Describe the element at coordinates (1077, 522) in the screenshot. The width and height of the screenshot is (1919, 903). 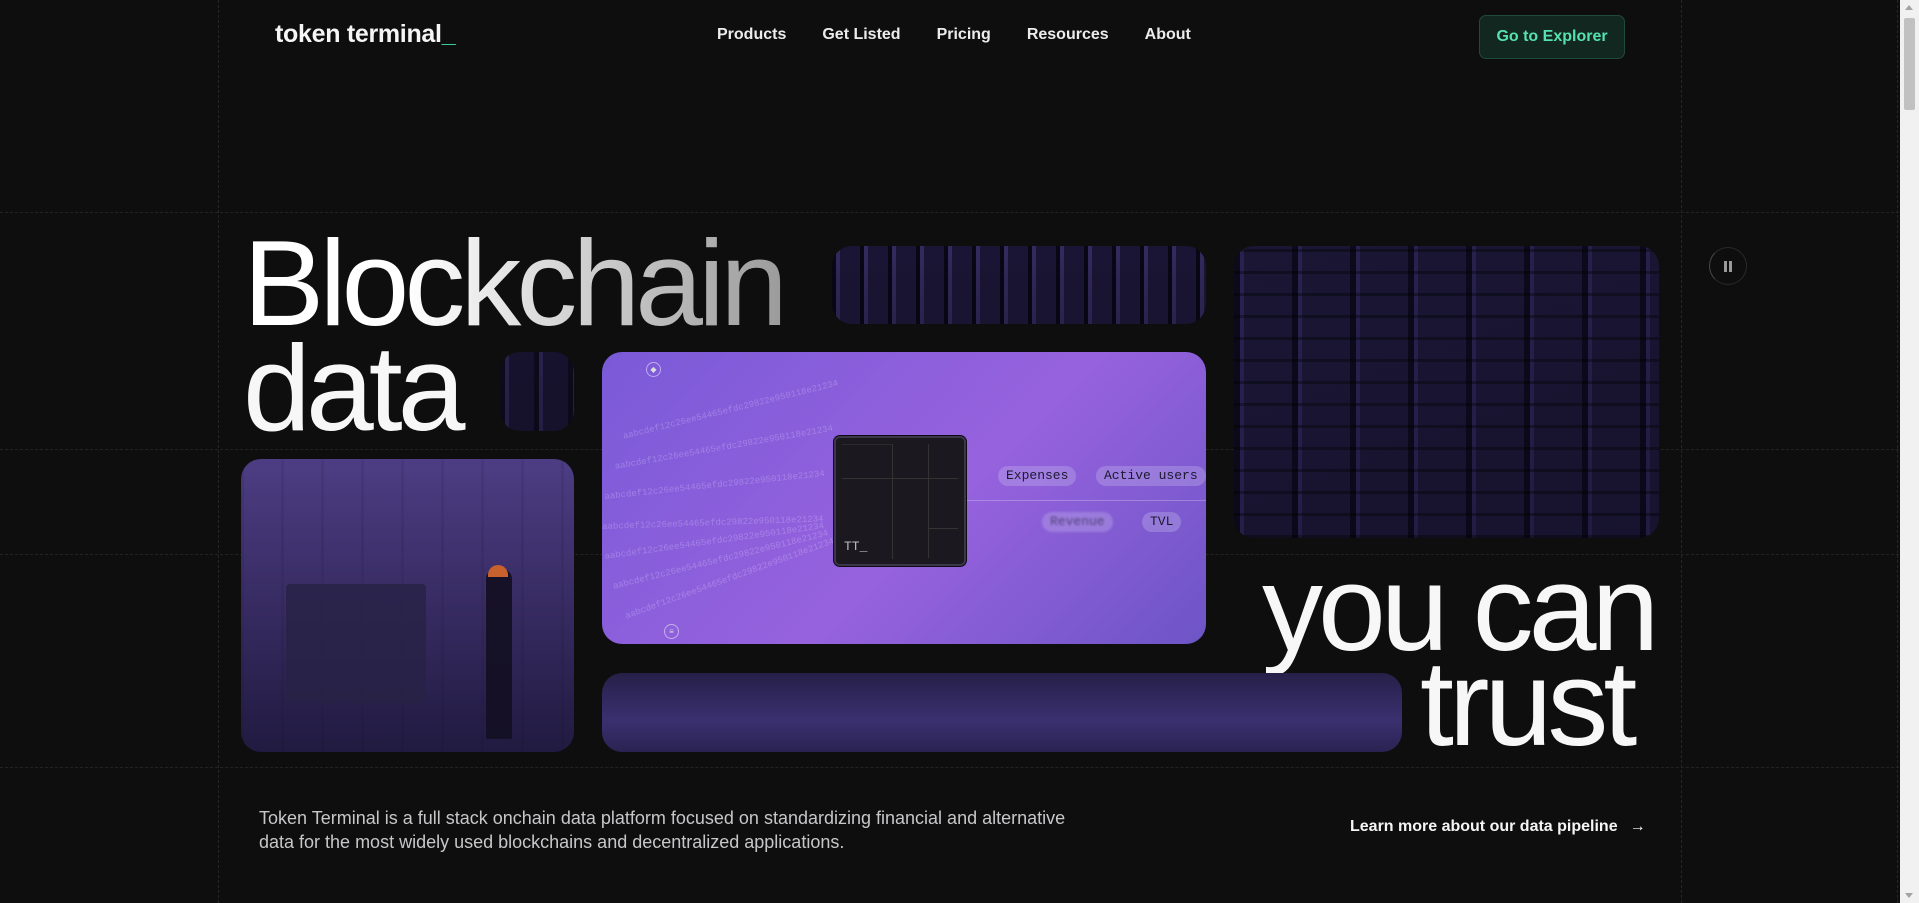
I see `pill-revenue: Revenue` at that location.